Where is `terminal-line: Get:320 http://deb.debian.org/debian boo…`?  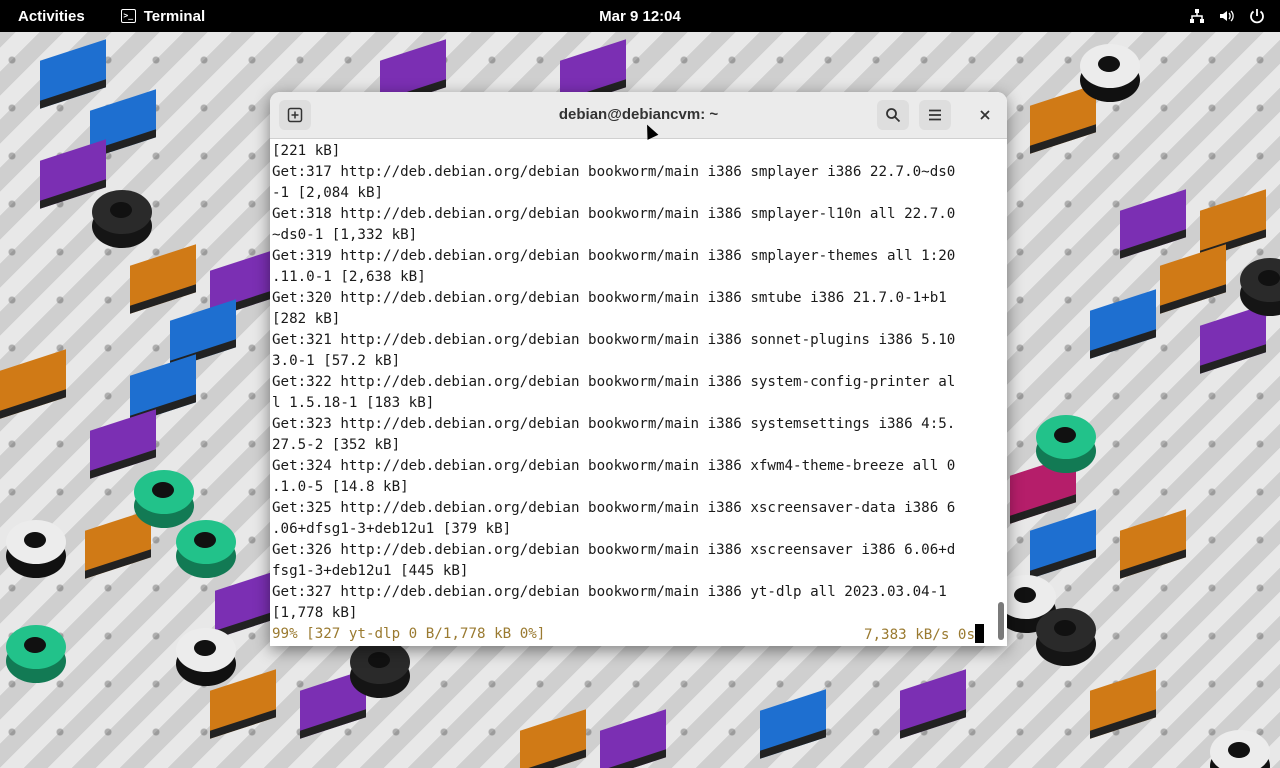 terminal-line: Get:320 http://deb.debian.org/debian boo… is located at coordinates (609, 298).